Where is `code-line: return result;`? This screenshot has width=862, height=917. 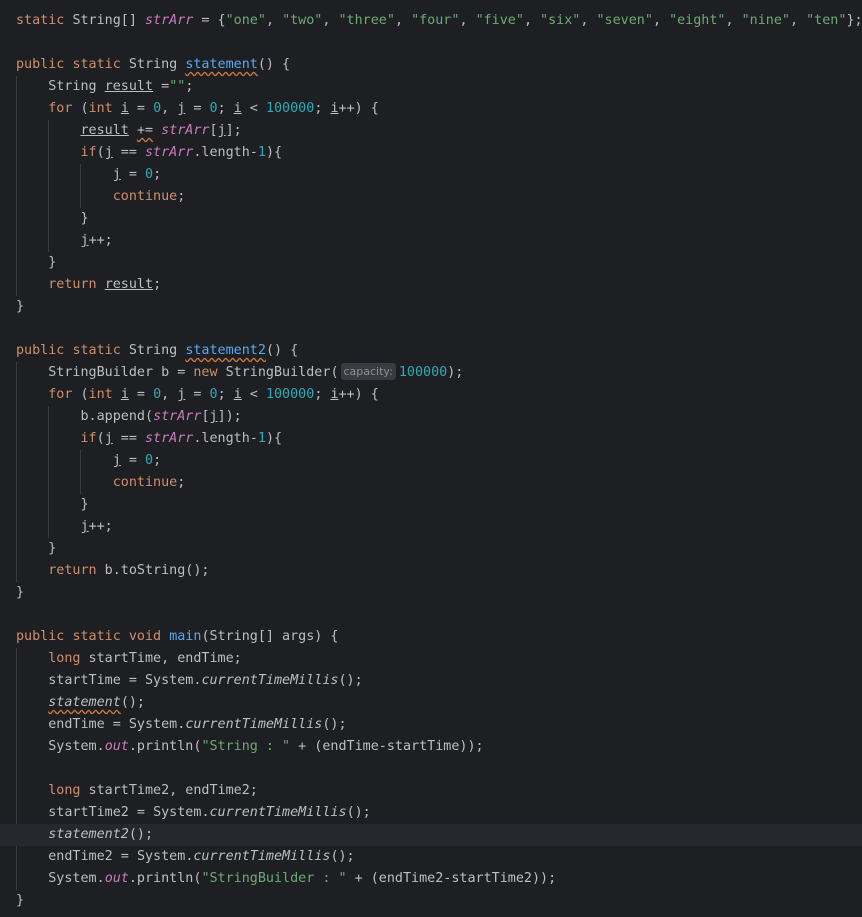 code-line: return result; is located at coordinates (105, 284).